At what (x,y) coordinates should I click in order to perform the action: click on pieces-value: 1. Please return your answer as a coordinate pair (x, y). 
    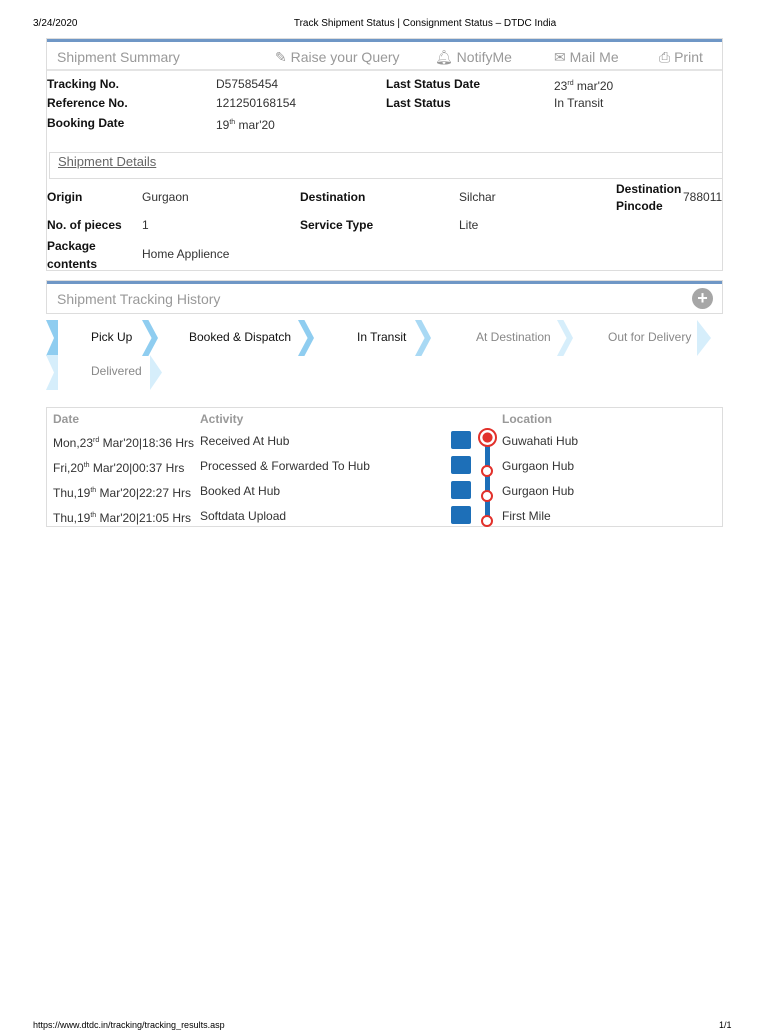
    Looking at the image, I should click on (145, 225).